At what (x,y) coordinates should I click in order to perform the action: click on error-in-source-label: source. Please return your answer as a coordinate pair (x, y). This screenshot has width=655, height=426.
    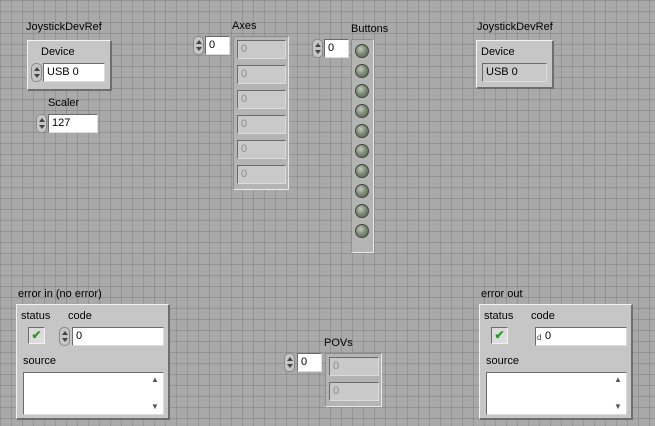
    Looking at the image, I should click on (40, 361).